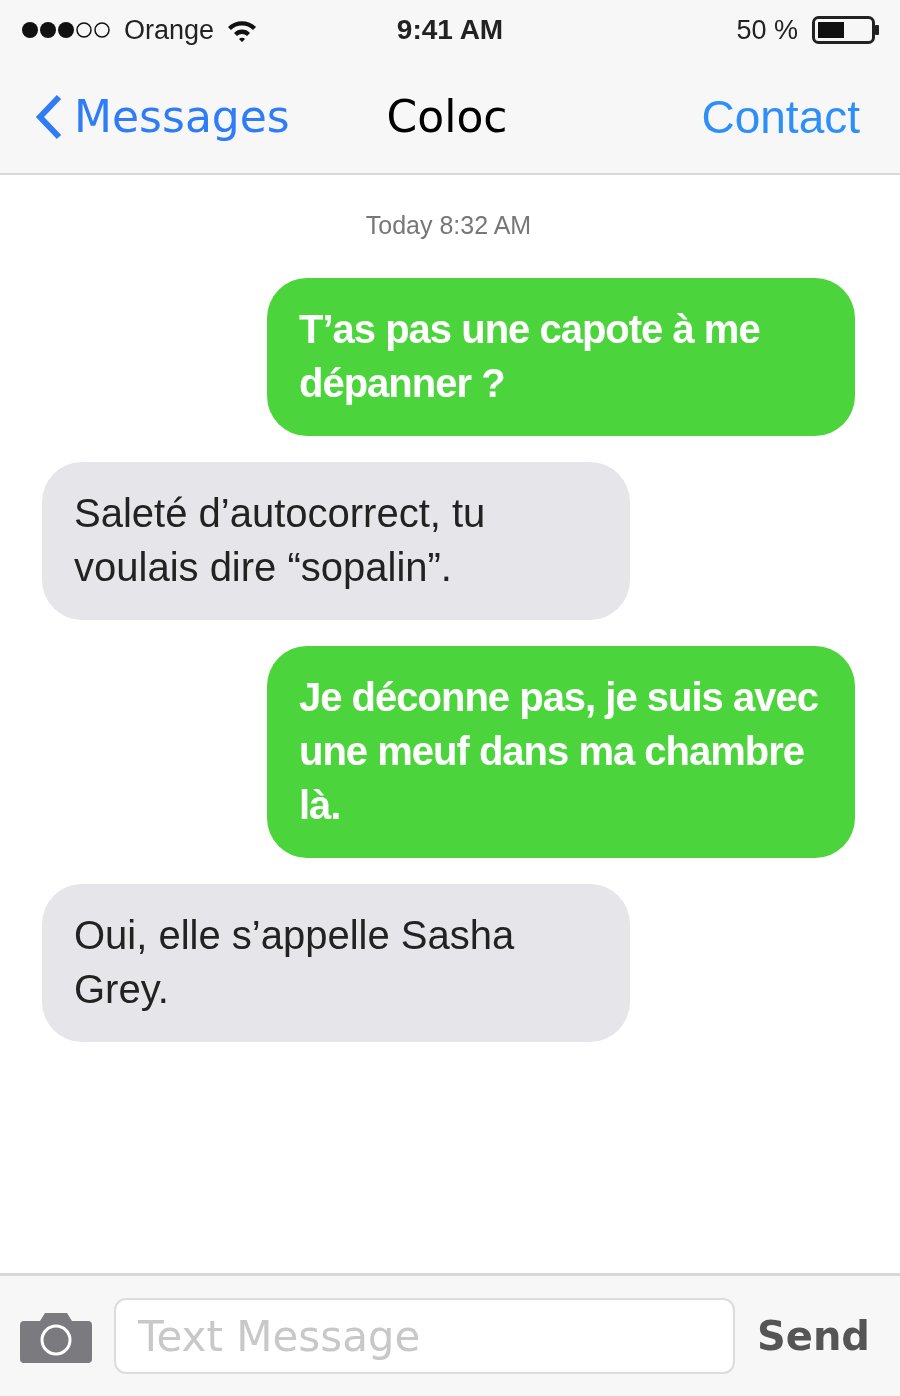 The height and width of the screenshot is (1396, 900). Describe the element at coordinates (169, 30) in the screenshot. I see `carrier-name: Orange` at that location.